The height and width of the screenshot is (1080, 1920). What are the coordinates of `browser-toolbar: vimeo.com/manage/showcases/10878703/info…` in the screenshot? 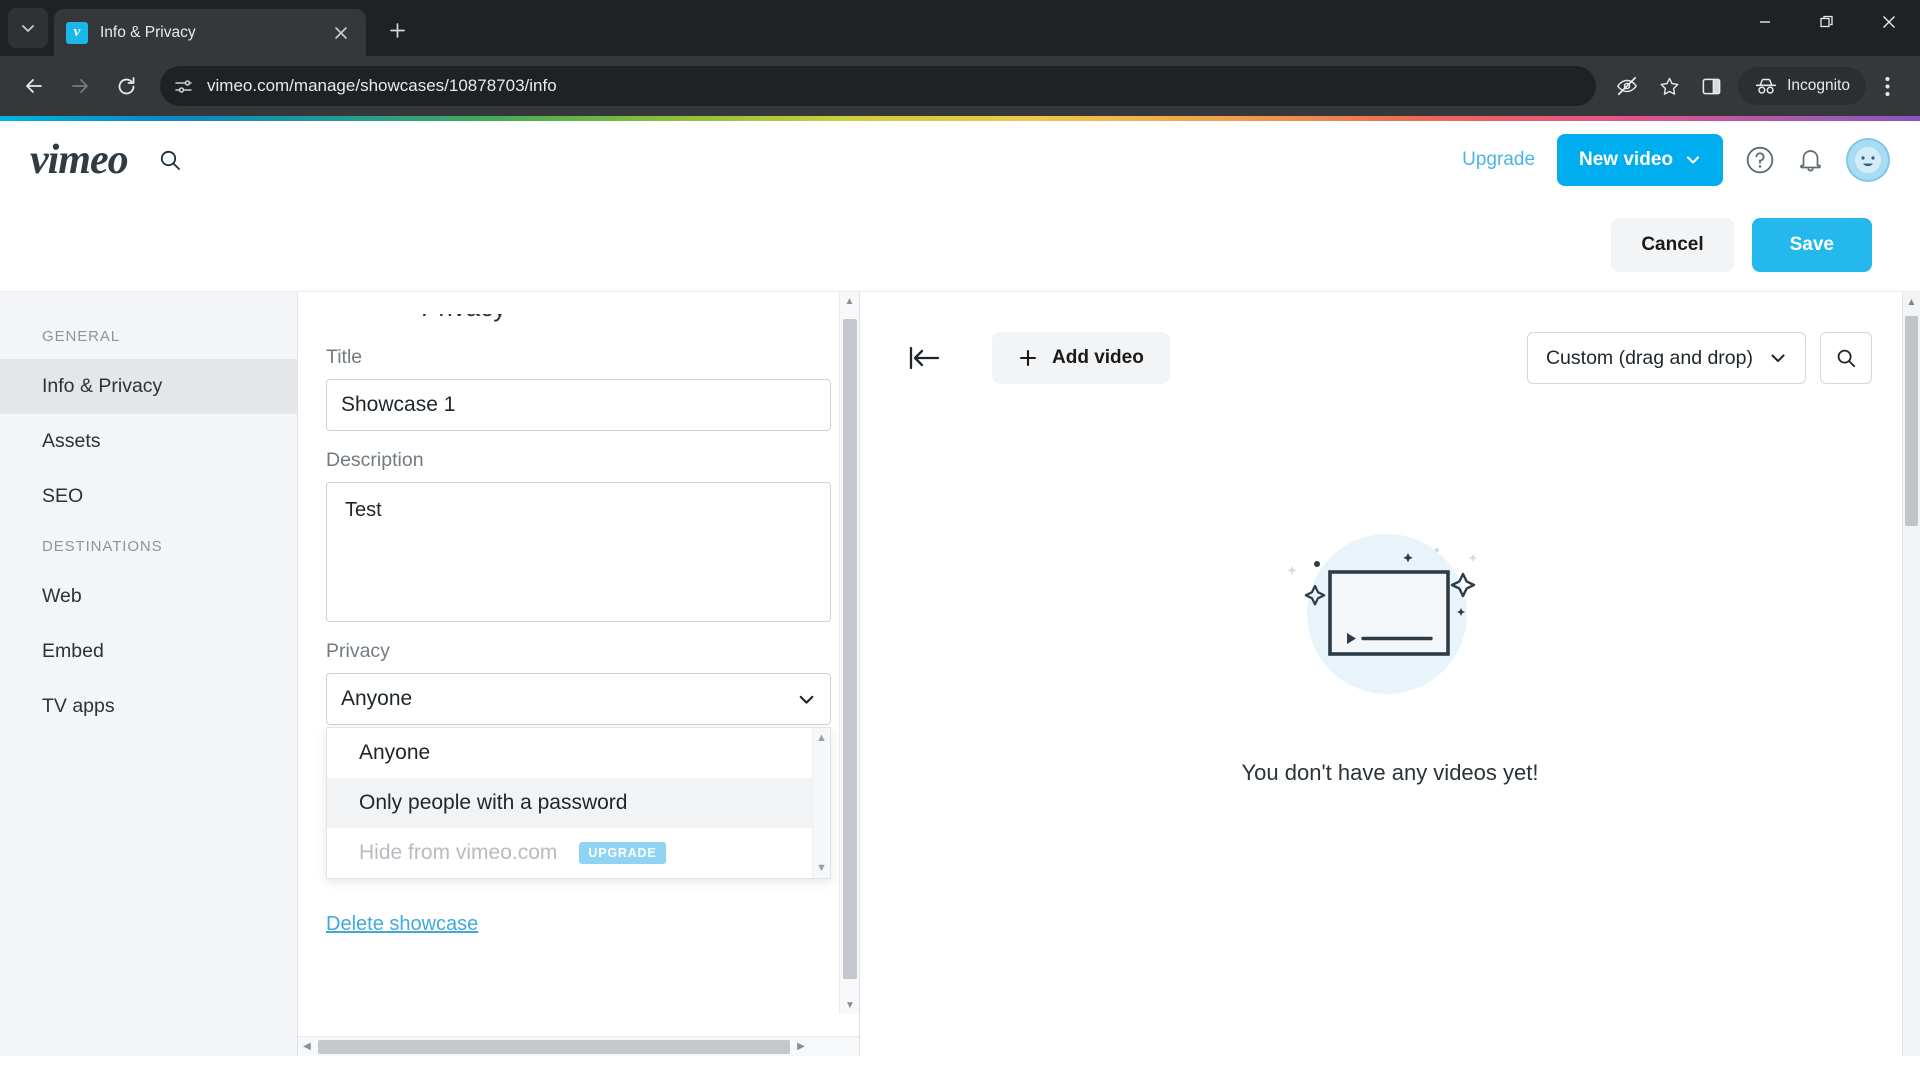 It's located at (960, 86).